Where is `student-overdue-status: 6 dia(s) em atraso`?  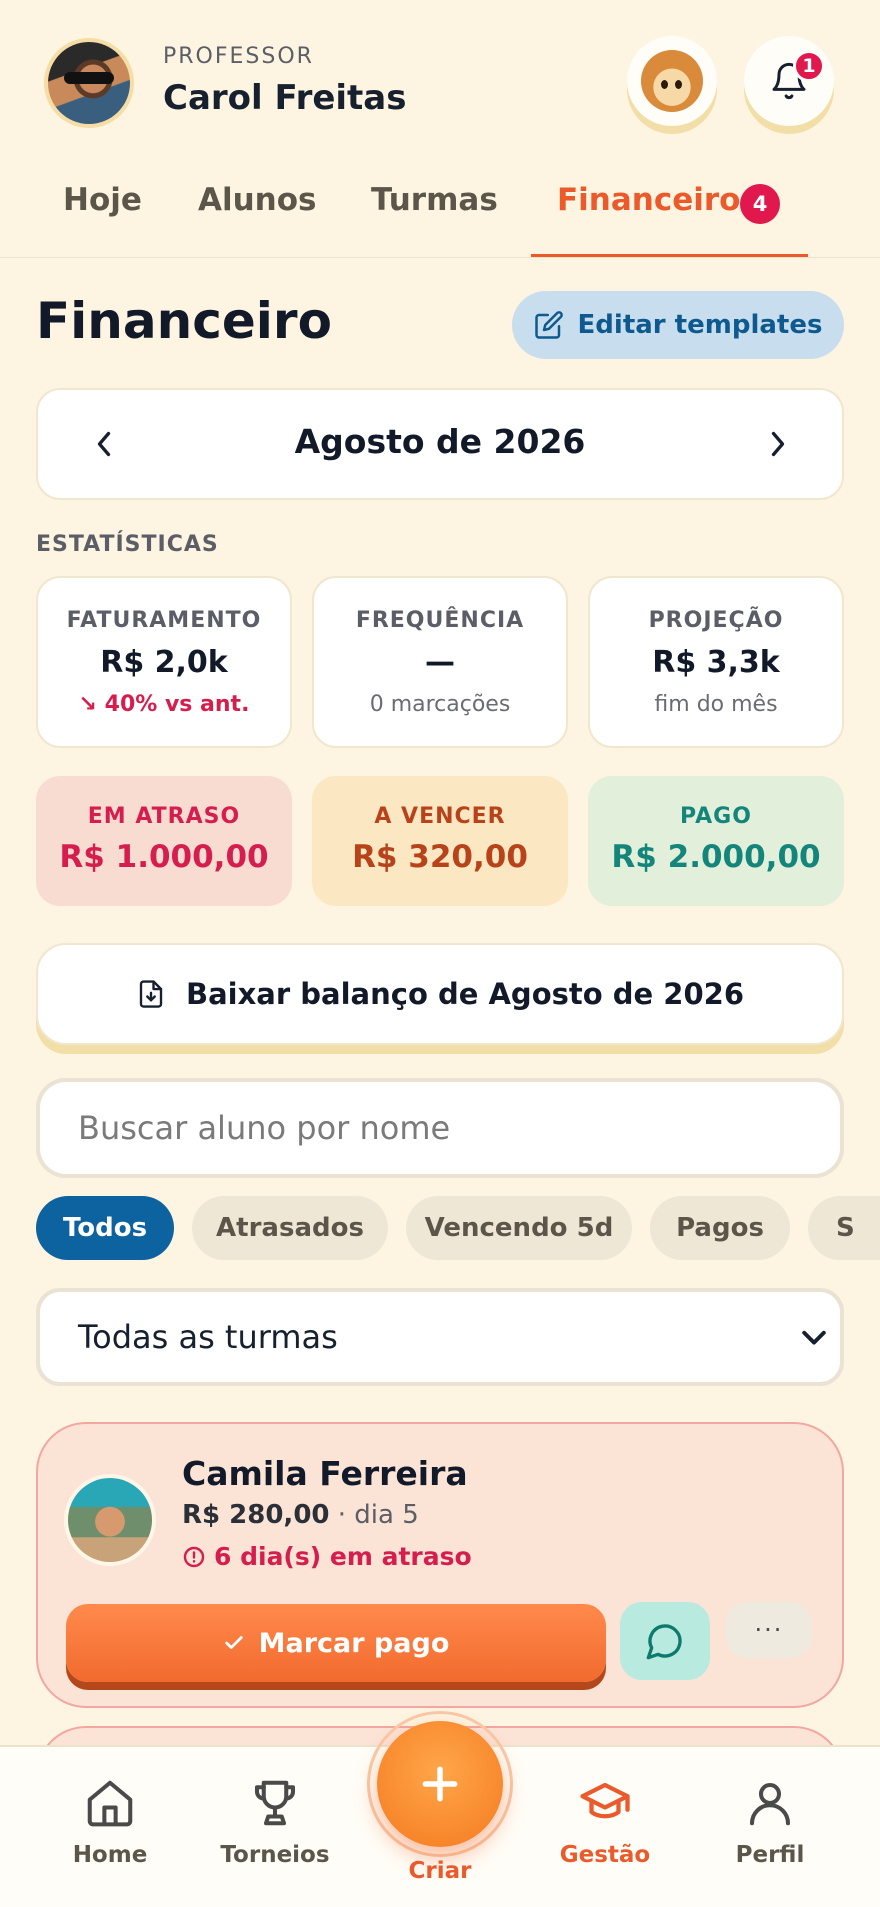 student-overdue-status: 6 dia(s) em atraso is located at coordinates (327, 1556).